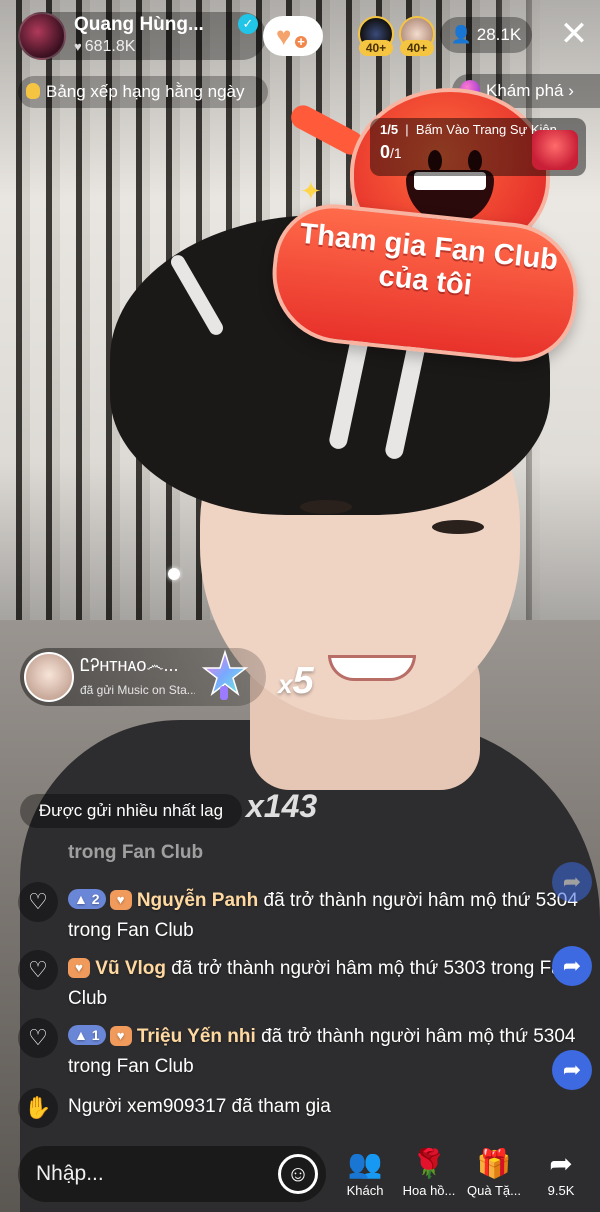 Image resolution: width=600 pixels, height=1212 pixels. What do you see at coordinates (285, 684) in the screenshot?
I see `multiplier-prefix: x` at bounding box center [285, 684].